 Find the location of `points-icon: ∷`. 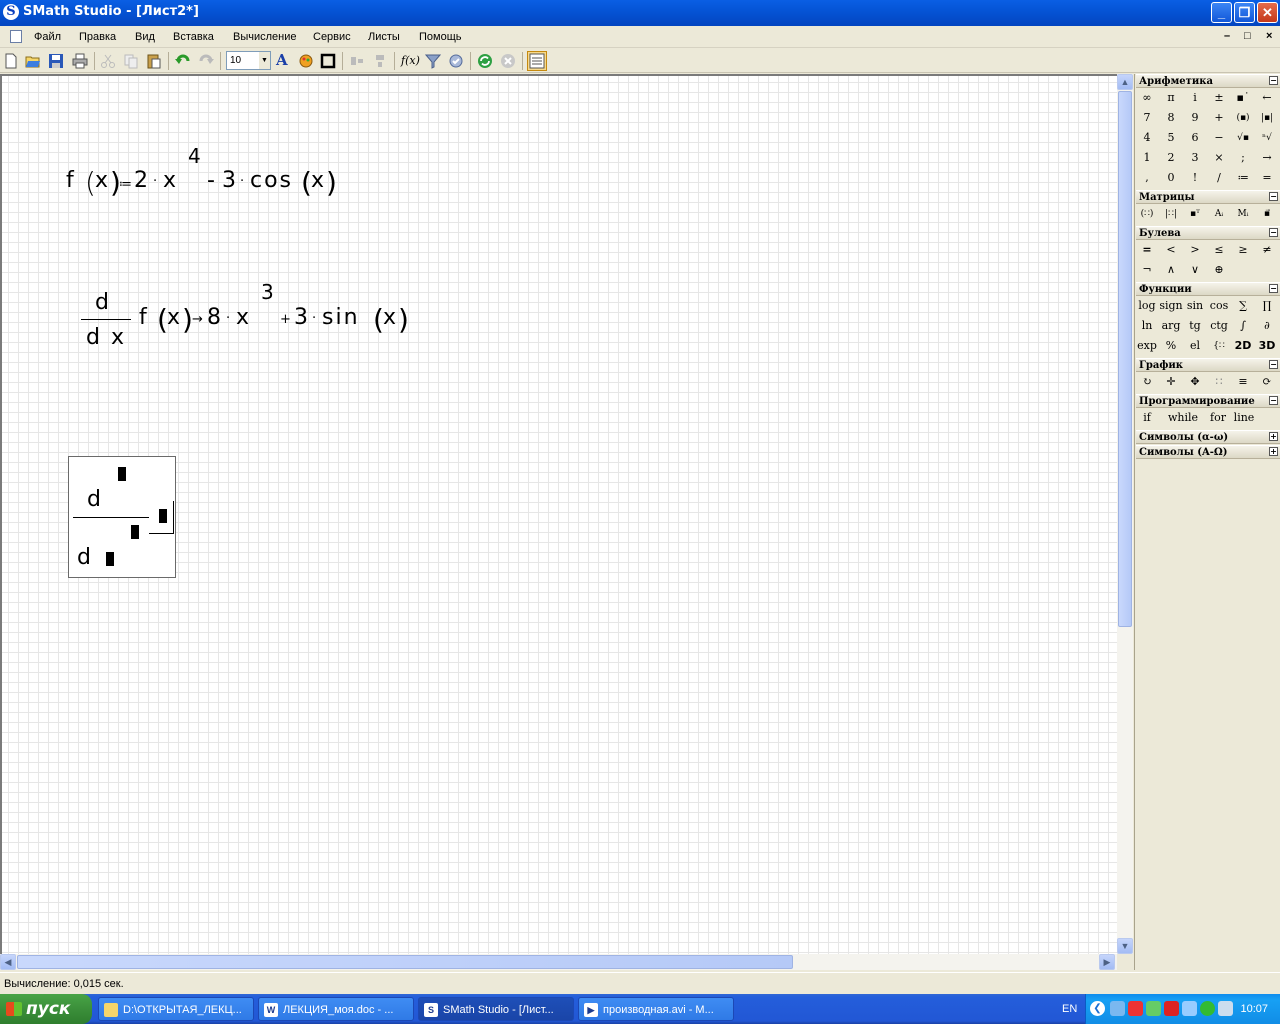

points-icon: ∷ is located at coordinates (1219, 382).